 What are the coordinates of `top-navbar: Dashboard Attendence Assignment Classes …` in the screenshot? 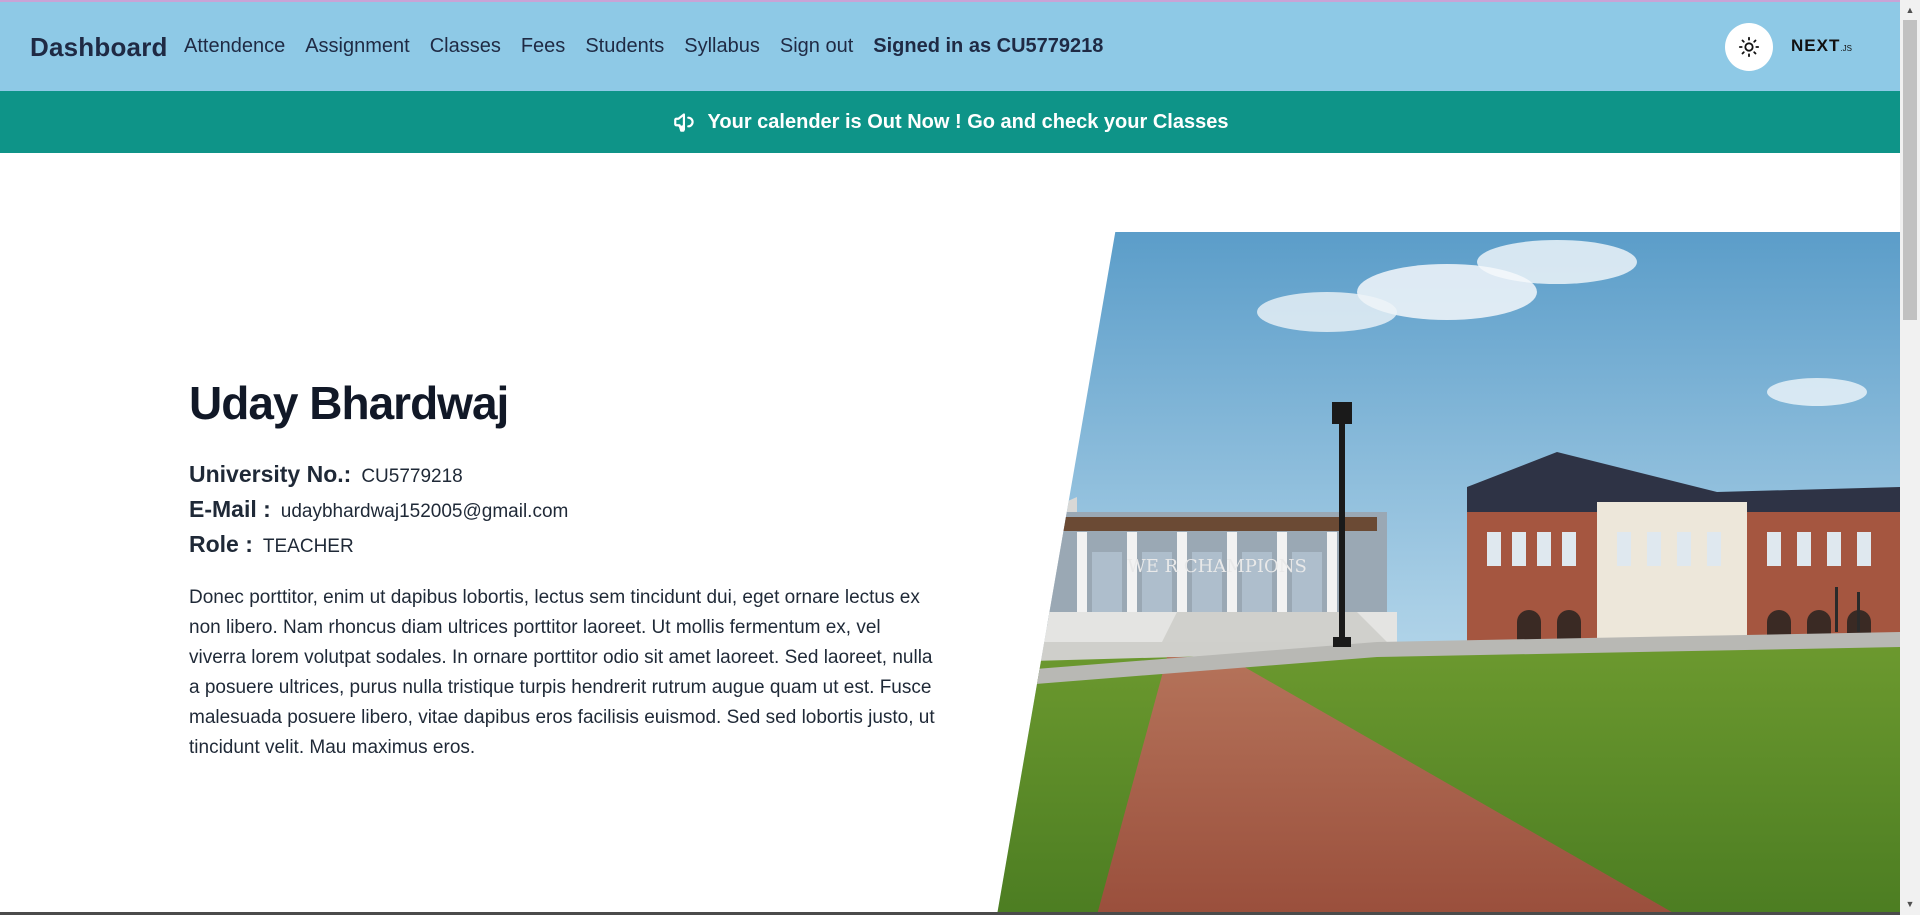 It's located at (950, 46).